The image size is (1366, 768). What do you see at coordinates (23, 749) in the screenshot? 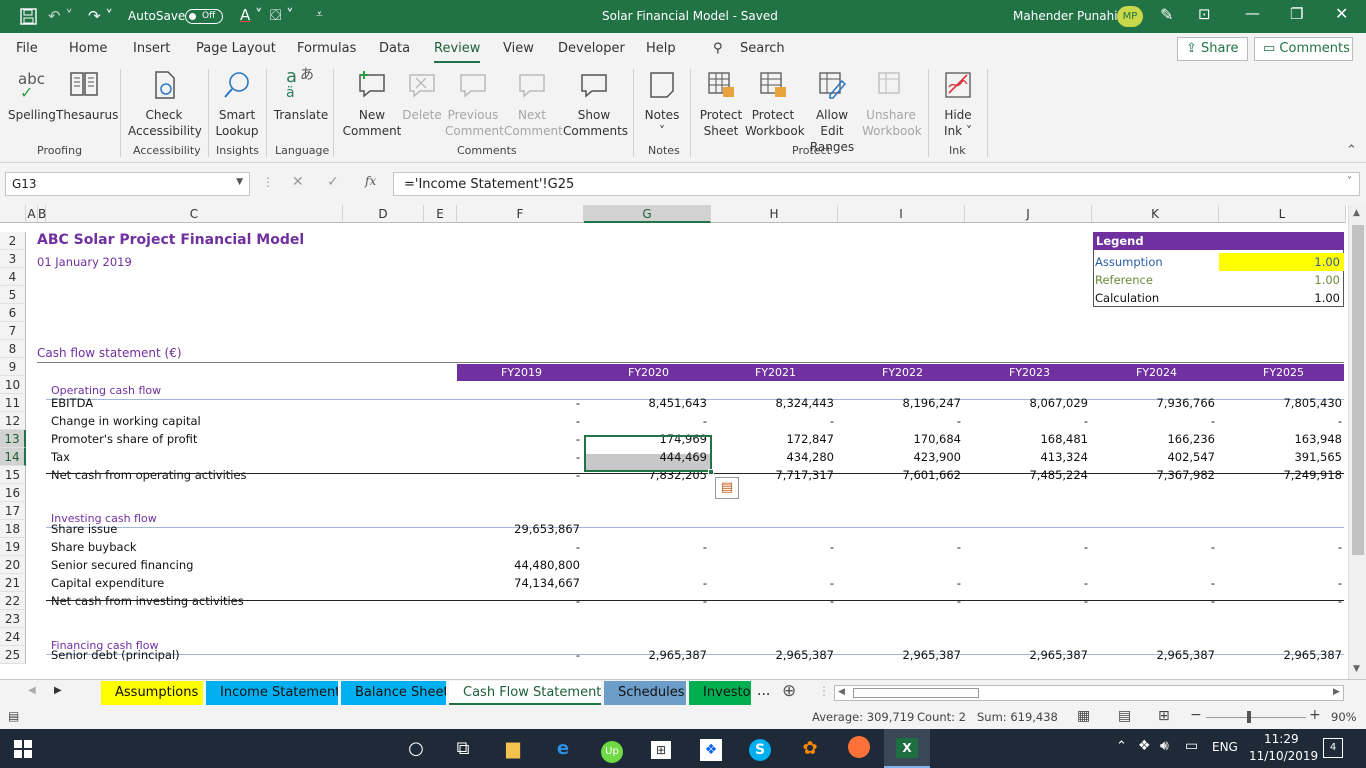
I see `windows-start-icon` at bounding box center [23, 749].